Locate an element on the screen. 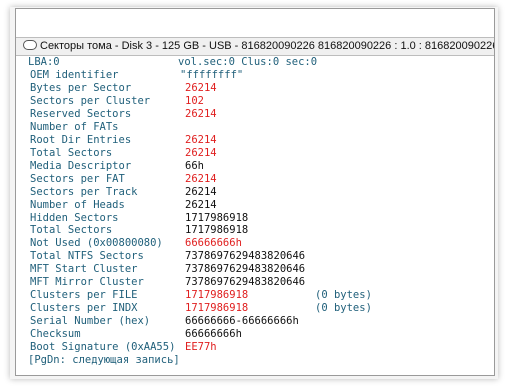  field-label: Number of Heads is located at coordinates (77, 204).